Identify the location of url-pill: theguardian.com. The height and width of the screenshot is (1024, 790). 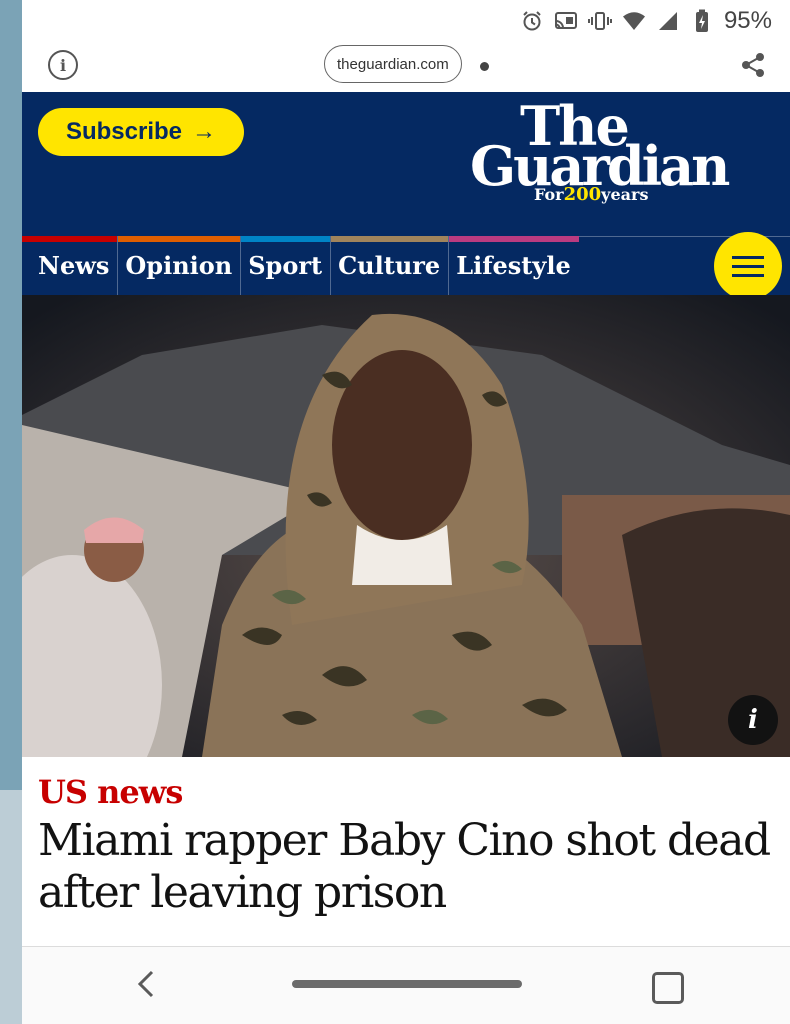
(393, 64).